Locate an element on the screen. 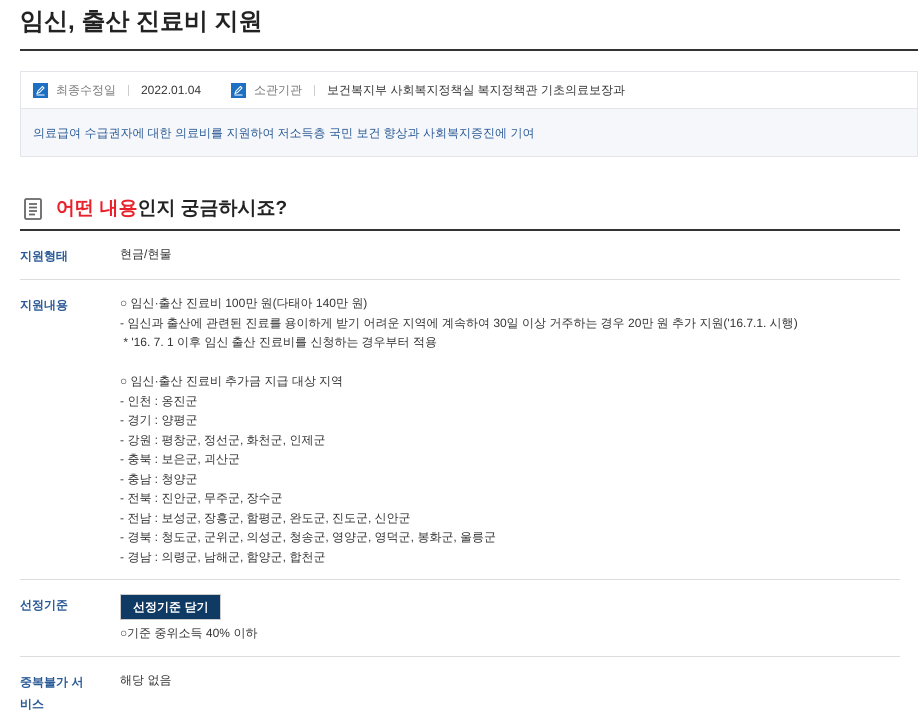 This screenshot has height=718, width=918. text-line: - 충남 : 청양군 is located at coordinates (159, 479).